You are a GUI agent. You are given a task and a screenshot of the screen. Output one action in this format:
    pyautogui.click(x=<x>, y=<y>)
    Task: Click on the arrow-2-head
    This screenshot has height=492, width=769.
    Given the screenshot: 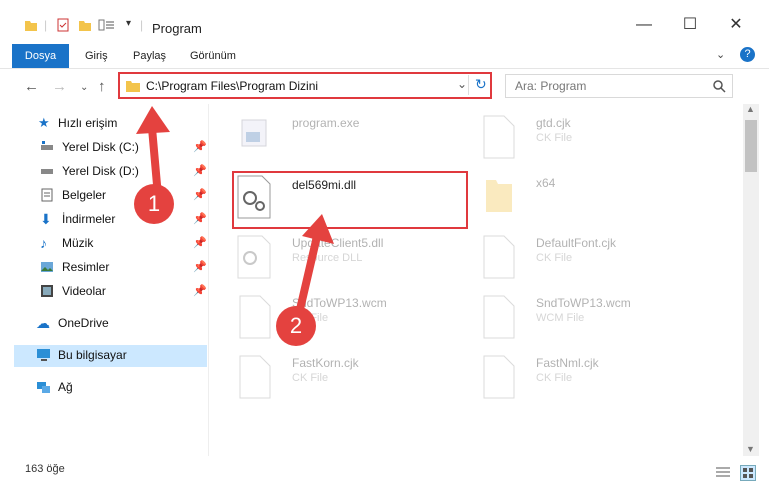 What is the action you would take?
    pyautogui.click(x=318, y=229)
    